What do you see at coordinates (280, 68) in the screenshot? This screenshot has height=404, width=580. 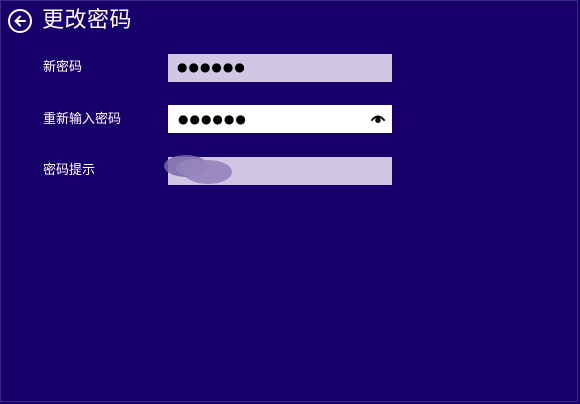 I see `new-password-field: ●●●●●●` at bounding box center [280, 68].